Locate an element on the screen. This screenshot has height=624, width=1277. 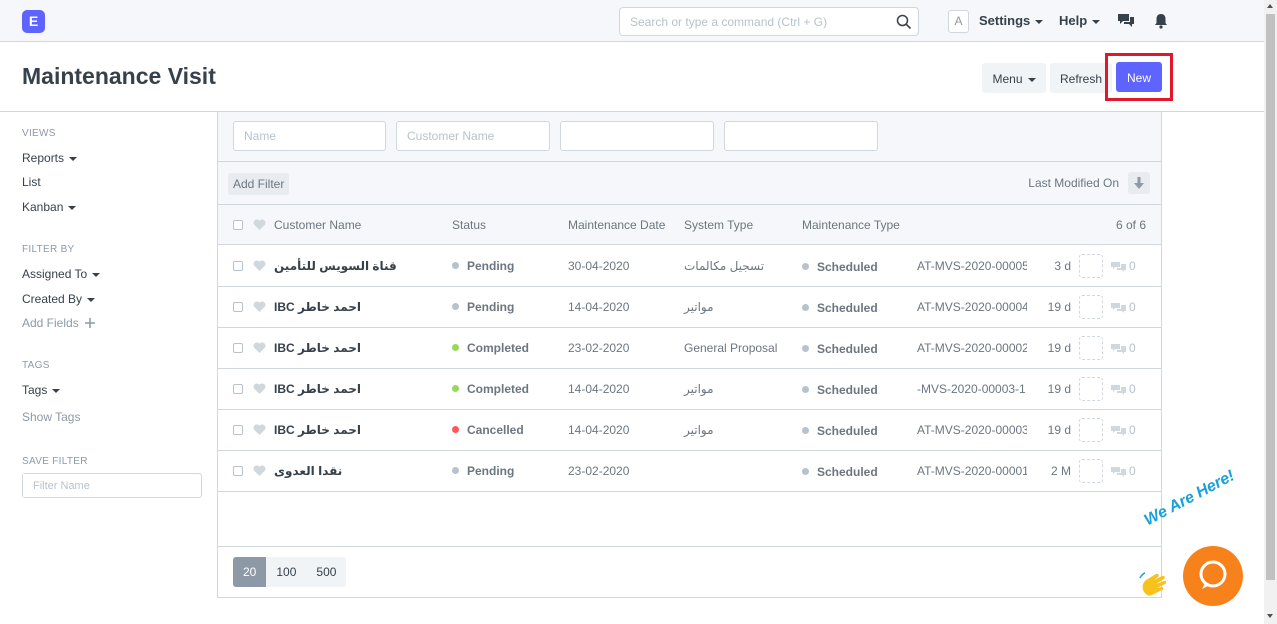
sidebar-item-kanban: Kanban is located at coordinates (49, 207).